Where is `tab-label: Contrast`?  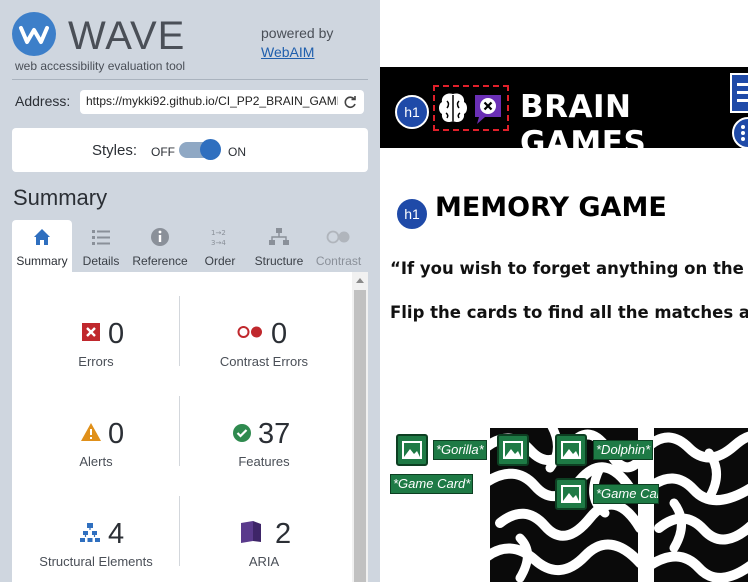
tab-label: Contrast is located at coordinates (338, 261).